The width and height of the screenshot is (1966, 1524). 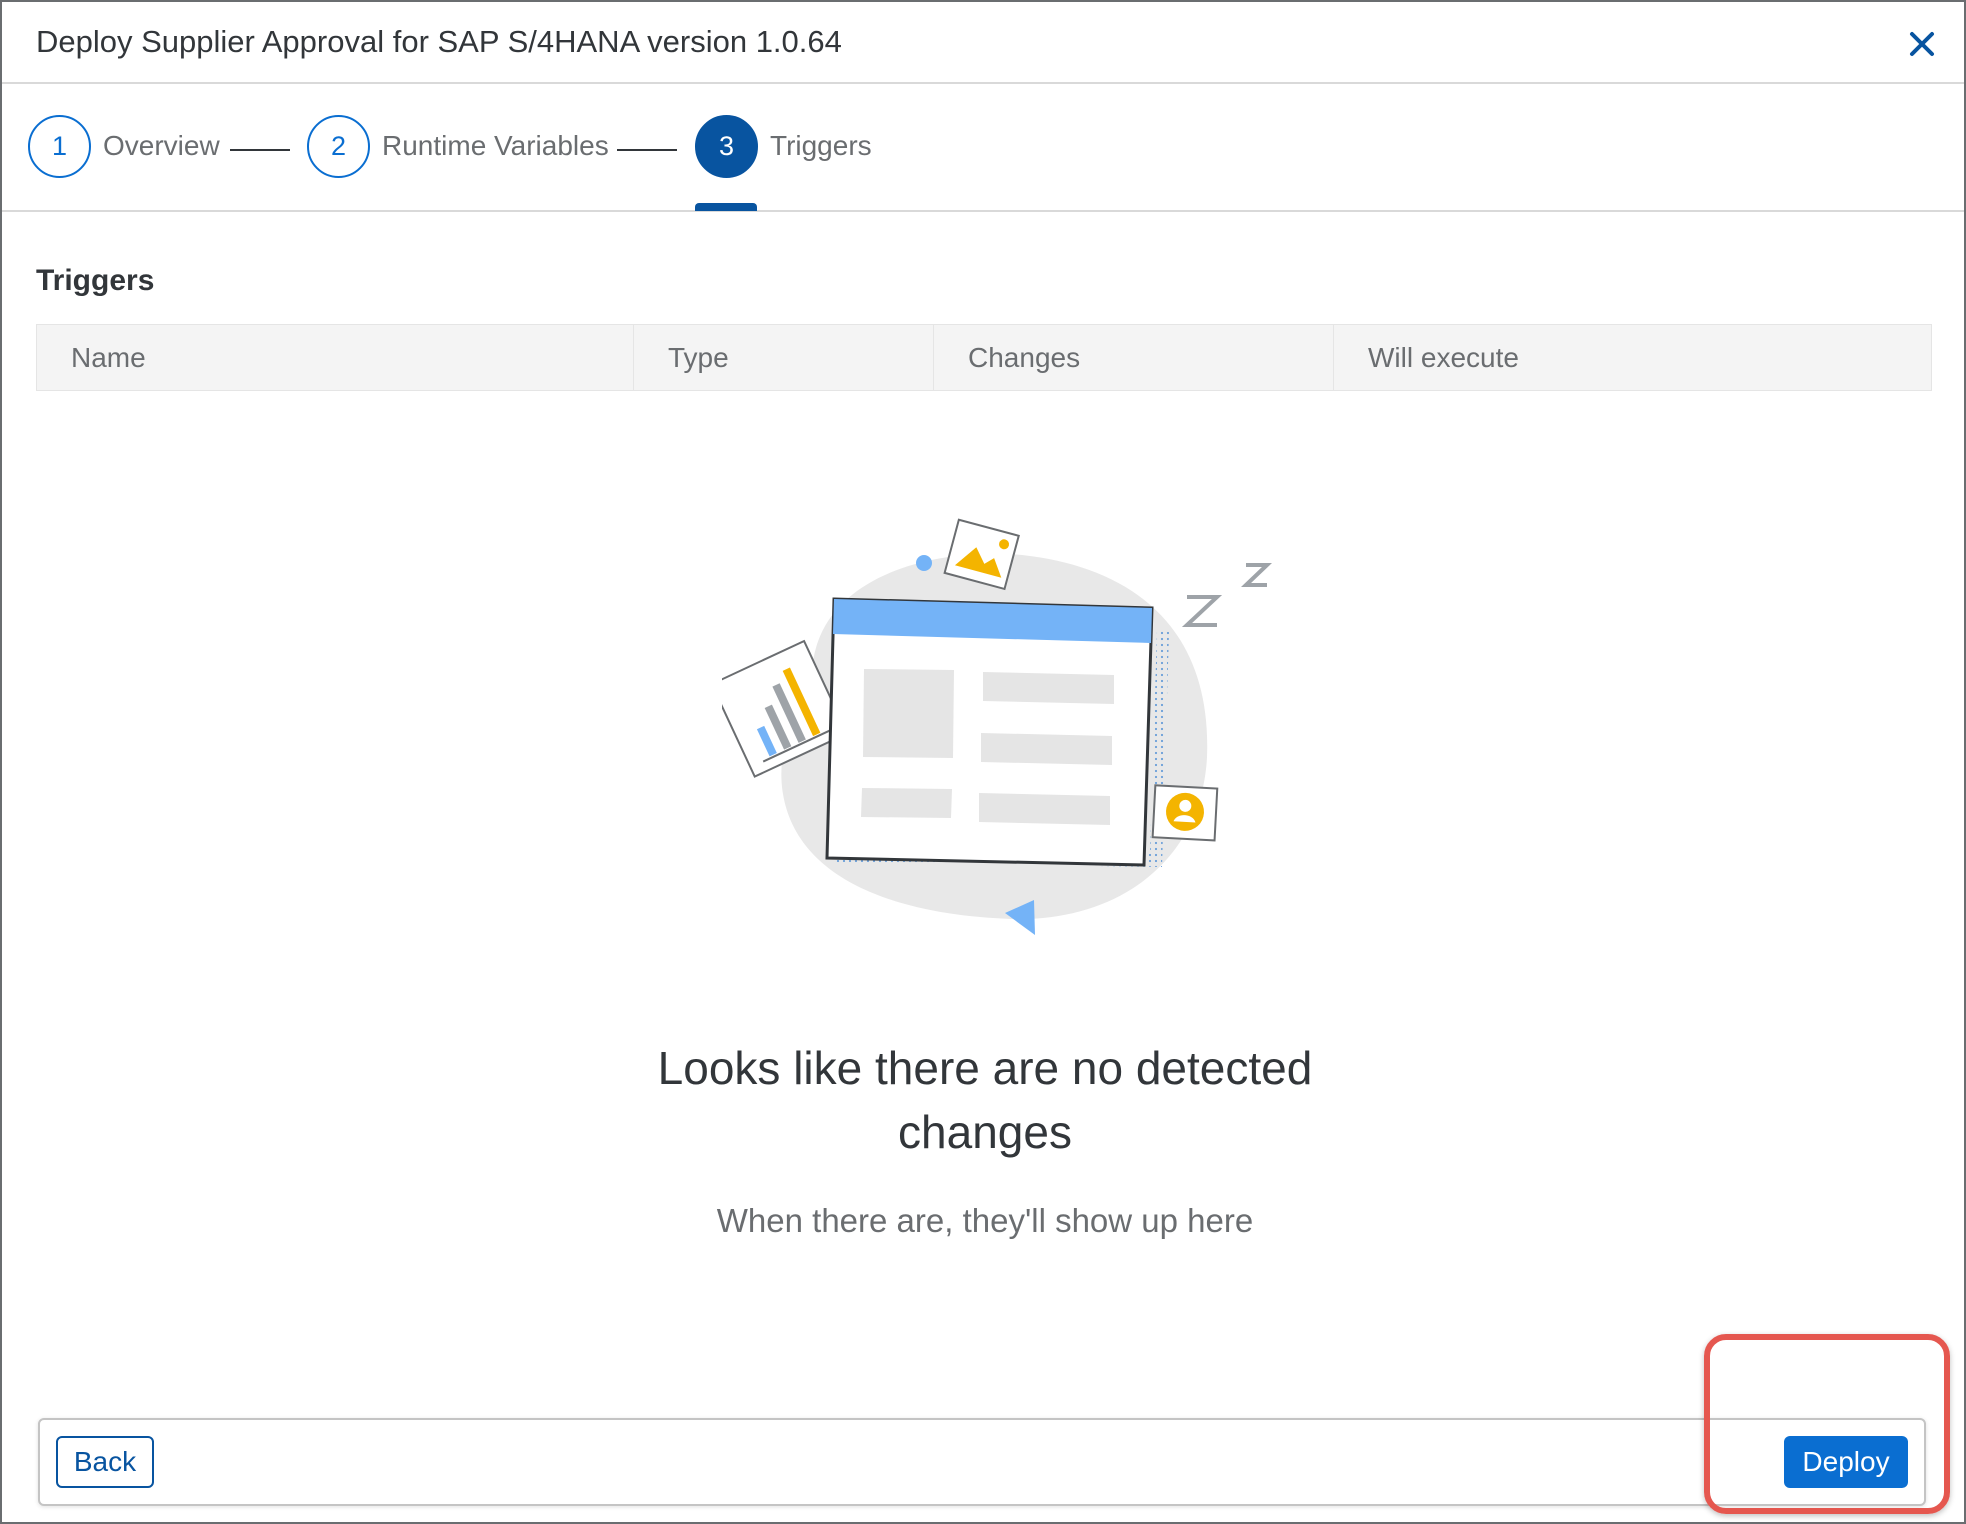 What do you see at coordinates (335, 357) in the screenshot?
I see `column-header-name: Name` at bounding box center [335, 357].